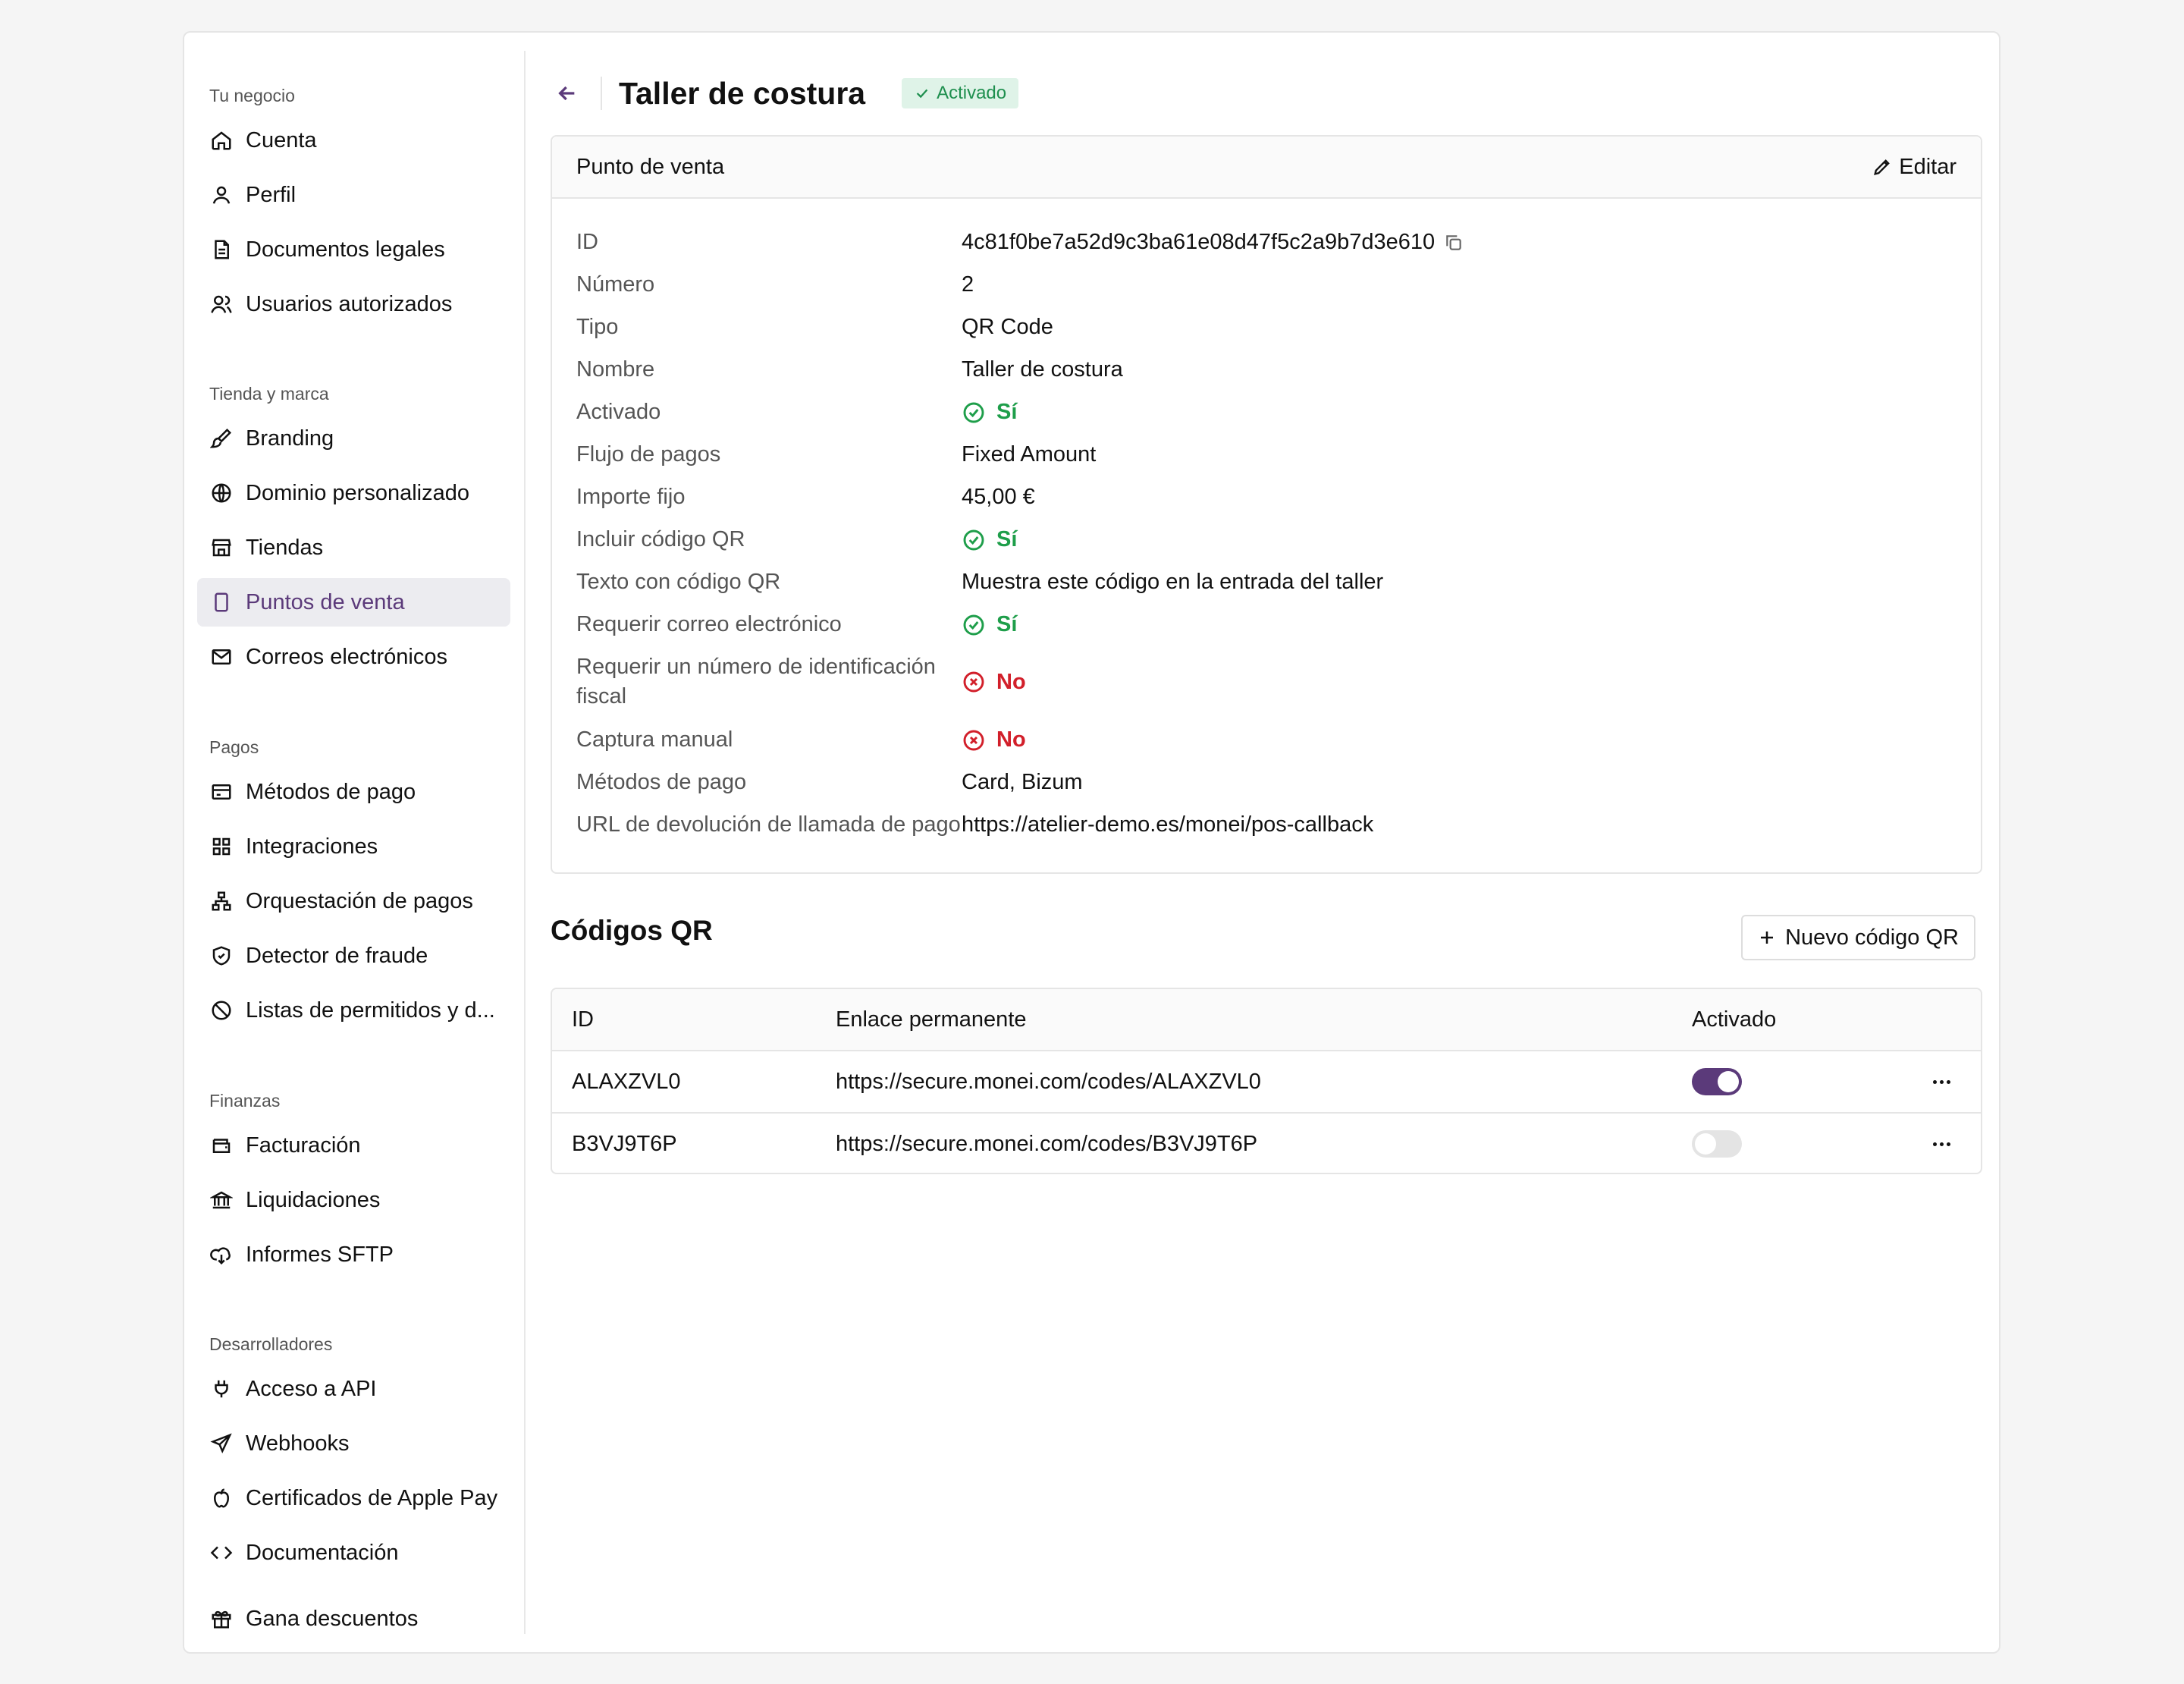 Image resolution: width=2184 pixels, height=1684 pixels. I want to click on sidebar-item-label: Usuarios autorizados, so click(349, 303).